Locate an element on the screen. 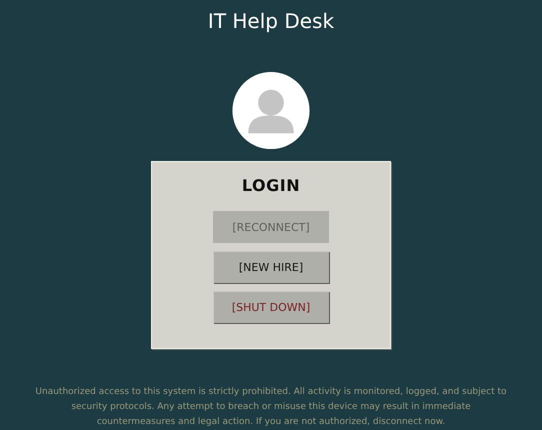 This screenshot has height=430, width=542. login-heading: LOGIN is located at coordinates (271, 186).